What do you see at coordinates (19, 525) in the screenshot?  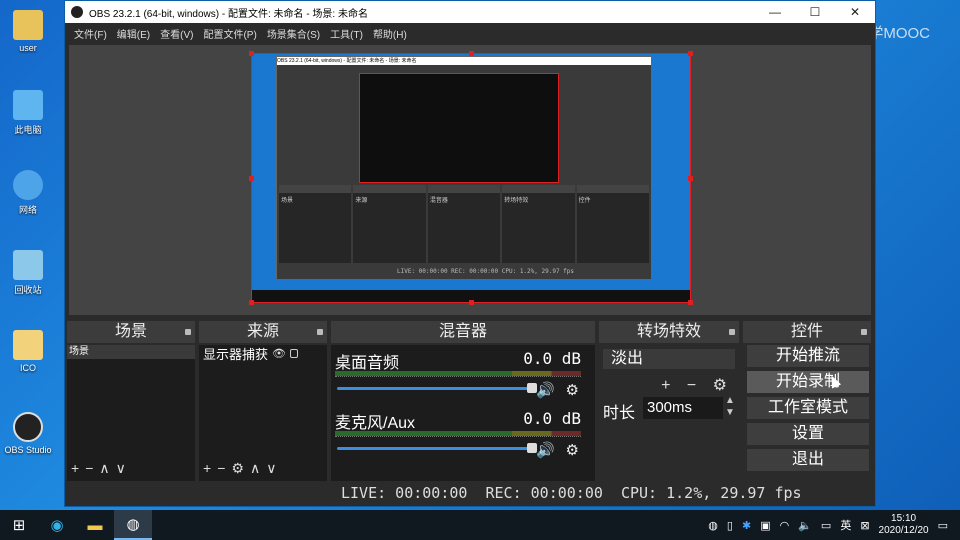 I see `windows-start-icon: ⊞` at bounding box center [19, 525].